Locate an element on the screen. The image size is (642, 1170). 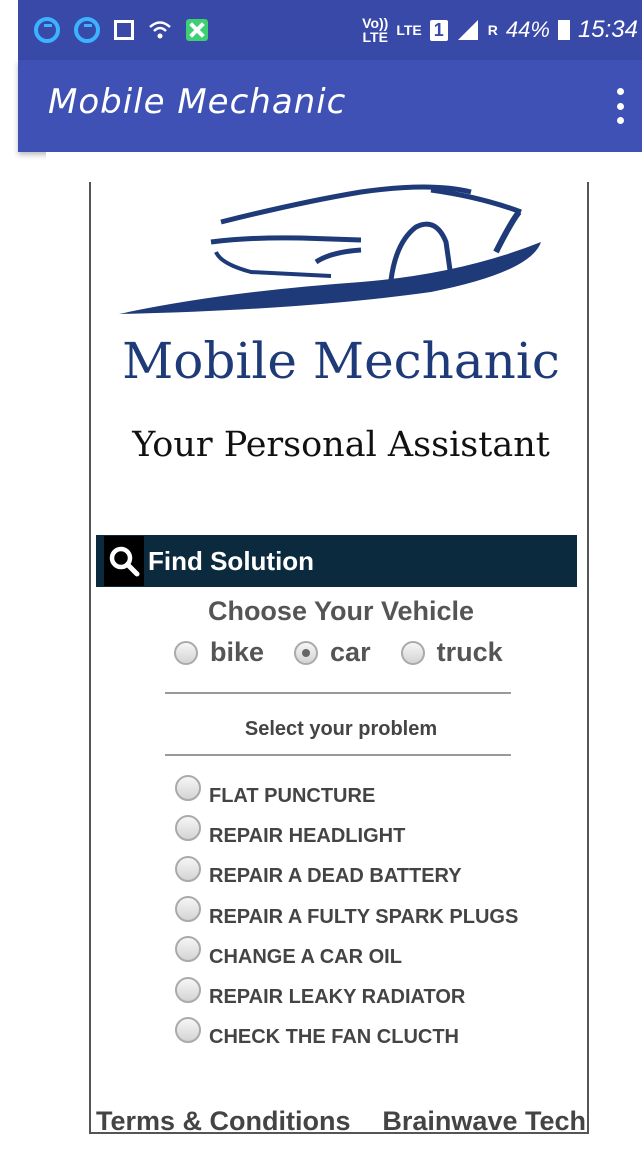
vehicle-options: bike car truck is located at coordinates (348, 652).